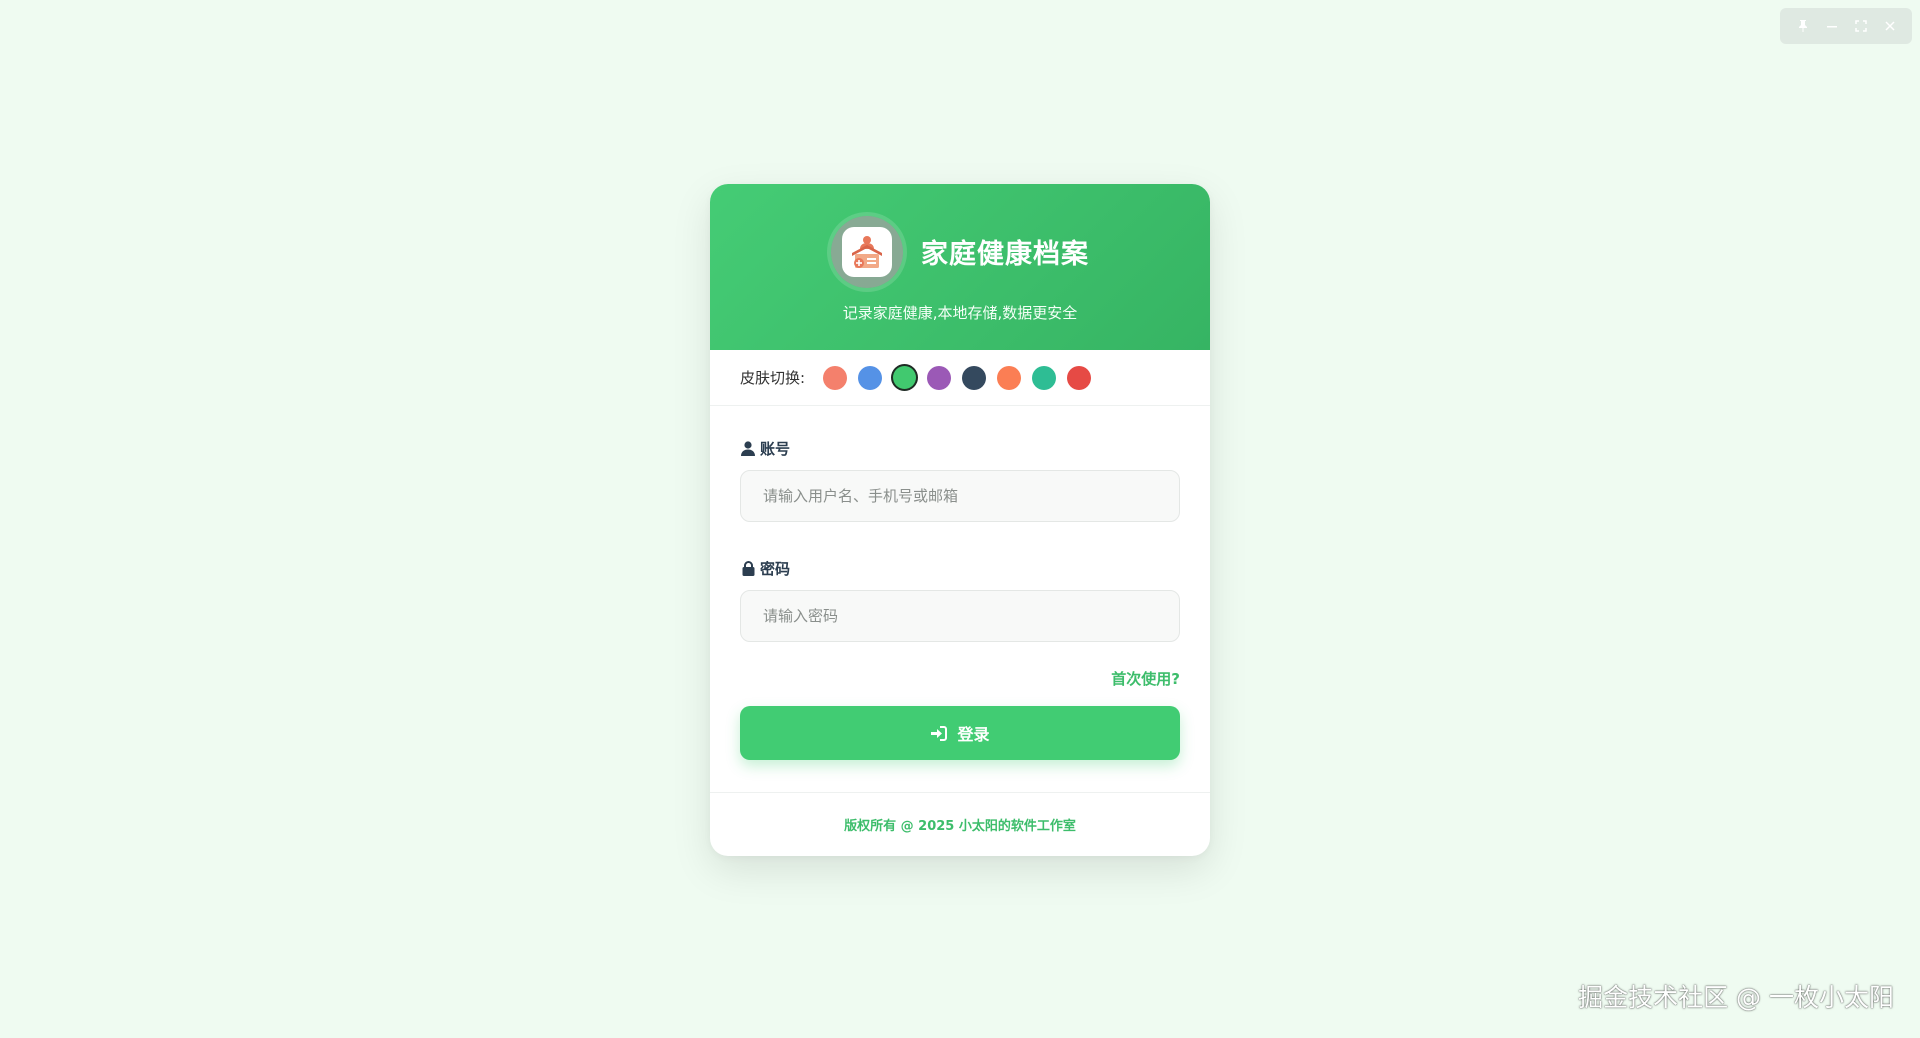 This screenshot has width=1920, height=1038. I want to click on app-subtitle: 记录家庭健康,本地存储,数据更安全, so click(960, 312).